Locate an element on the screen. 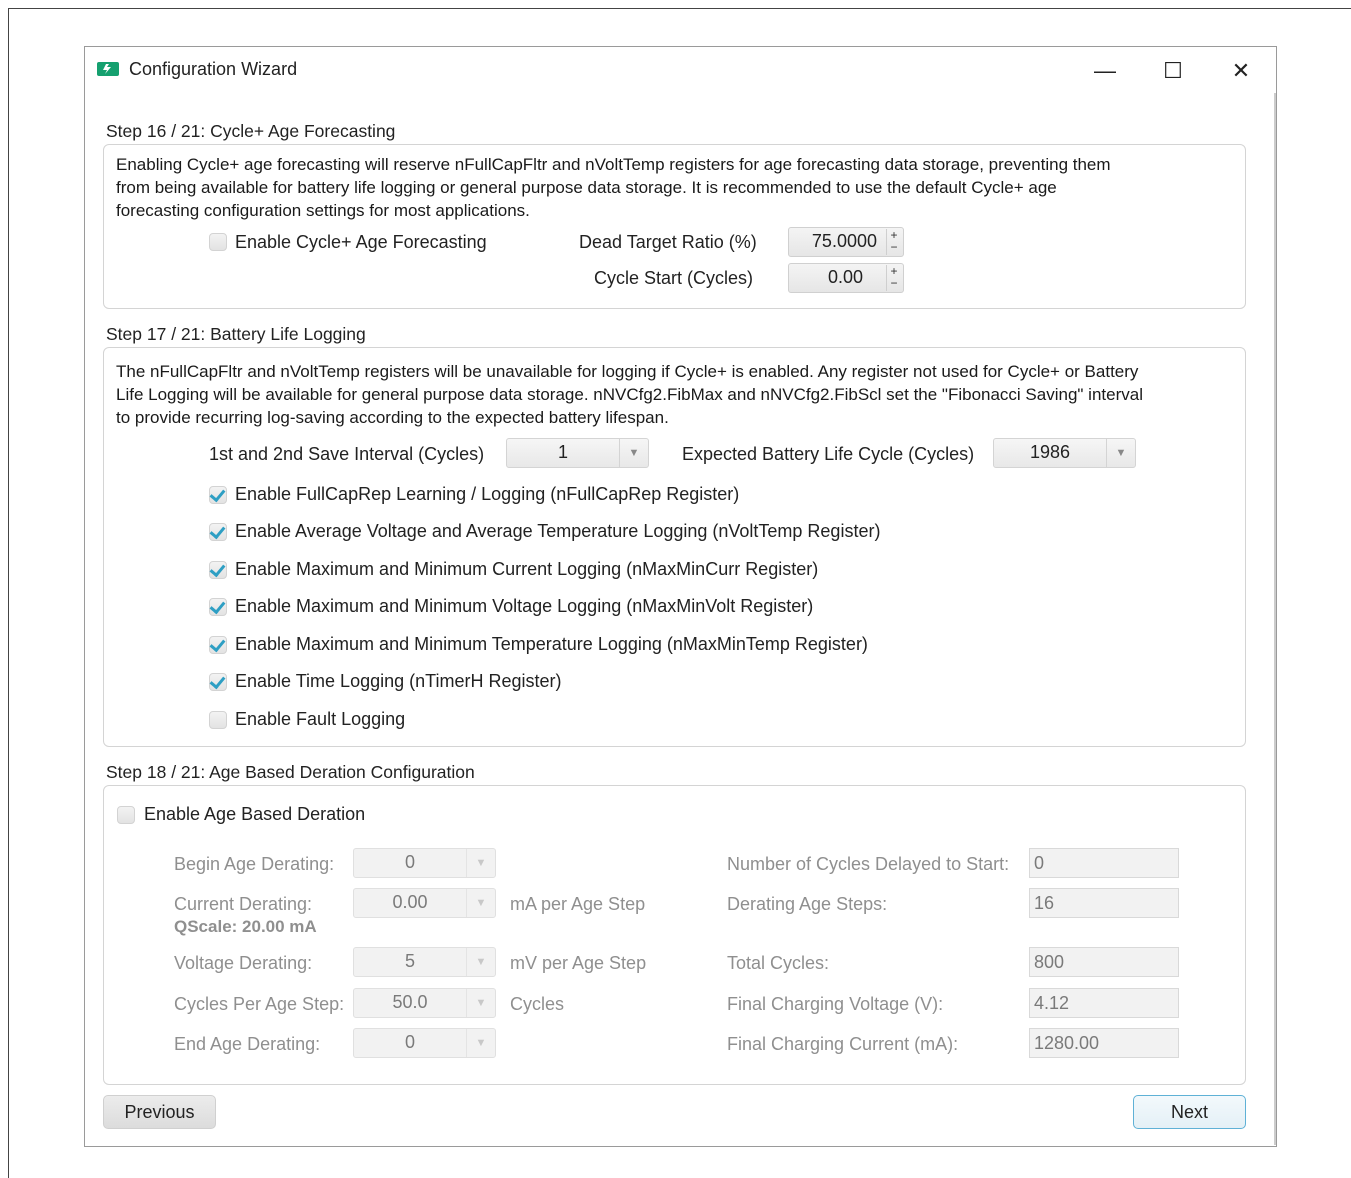  cycles-delayed-field: 0 is located at coordinates (1104, 863).